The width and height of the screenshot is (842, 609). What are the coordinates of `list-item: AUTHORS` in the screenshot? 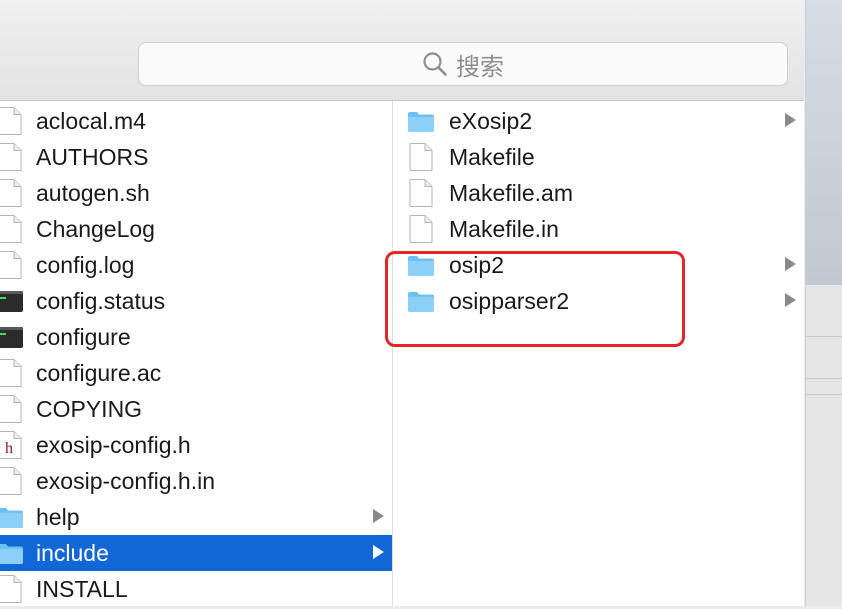 It's located at (196, 157).